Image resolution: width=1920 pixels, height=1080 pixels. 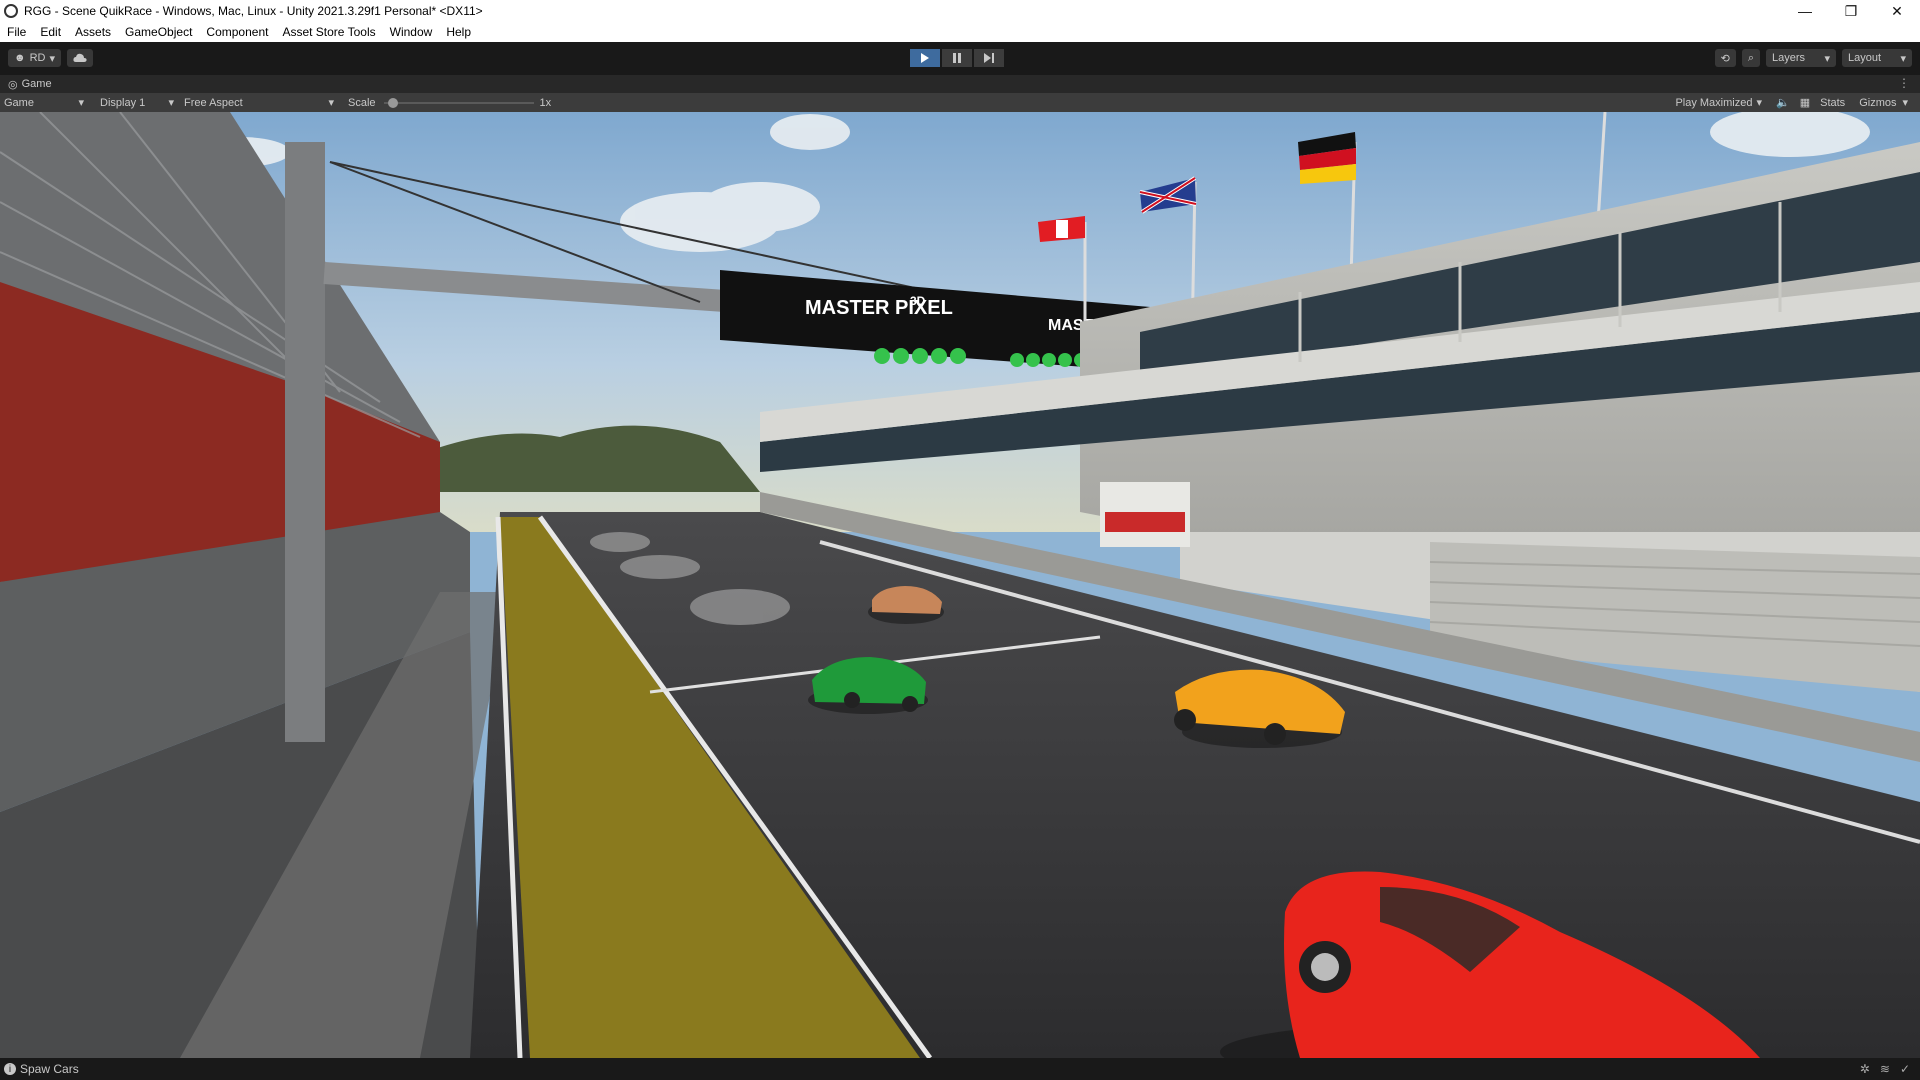 I want to click on gizmos-dropdown: Gizmos ▾, so click(x=1883, y=102).